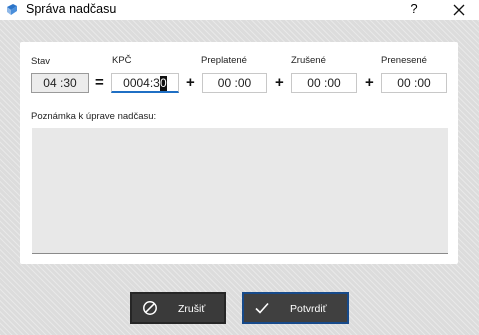 Image resolution: width=479 pixels, height=335 pixels. Describe the element at coordinates (122, 60) in the screenshot. I see `kpc-label: KPČ` at that location.